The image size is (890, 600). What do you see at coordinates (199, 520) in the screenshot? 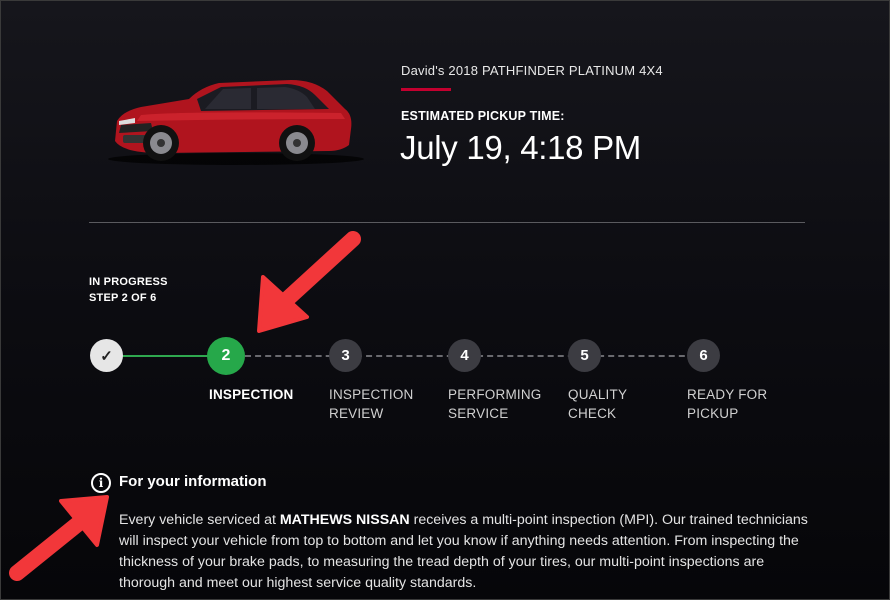
I see `info-body-prefix: Every vehicle serviced at` at bounding box center [199, 520].